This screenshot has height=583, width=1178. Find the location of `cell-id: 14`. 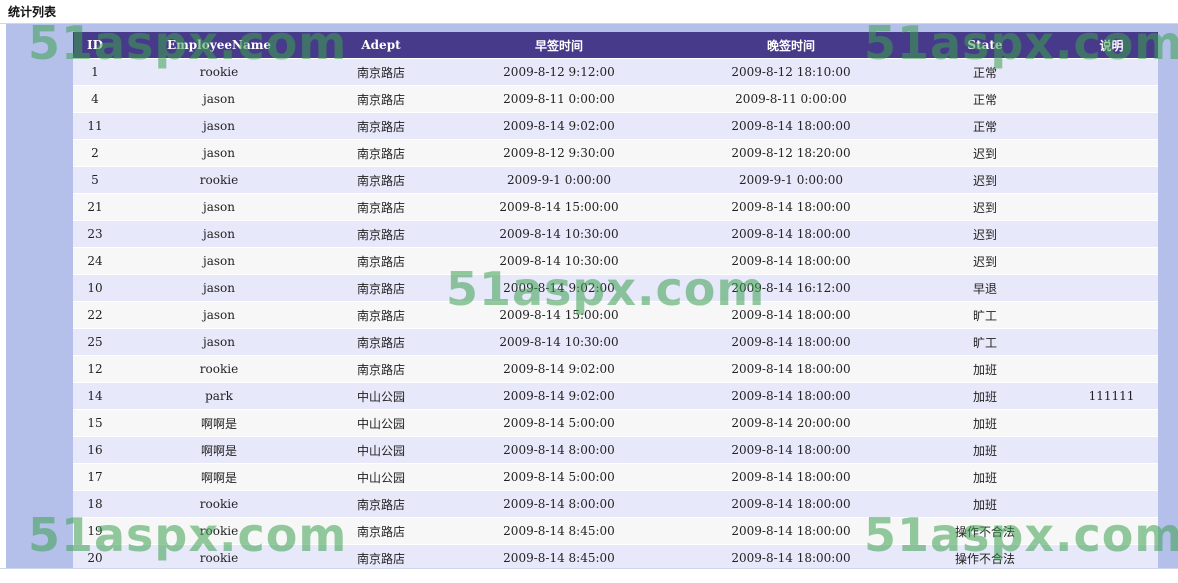

cell-id: 14 is located at coordinates (95, 396).